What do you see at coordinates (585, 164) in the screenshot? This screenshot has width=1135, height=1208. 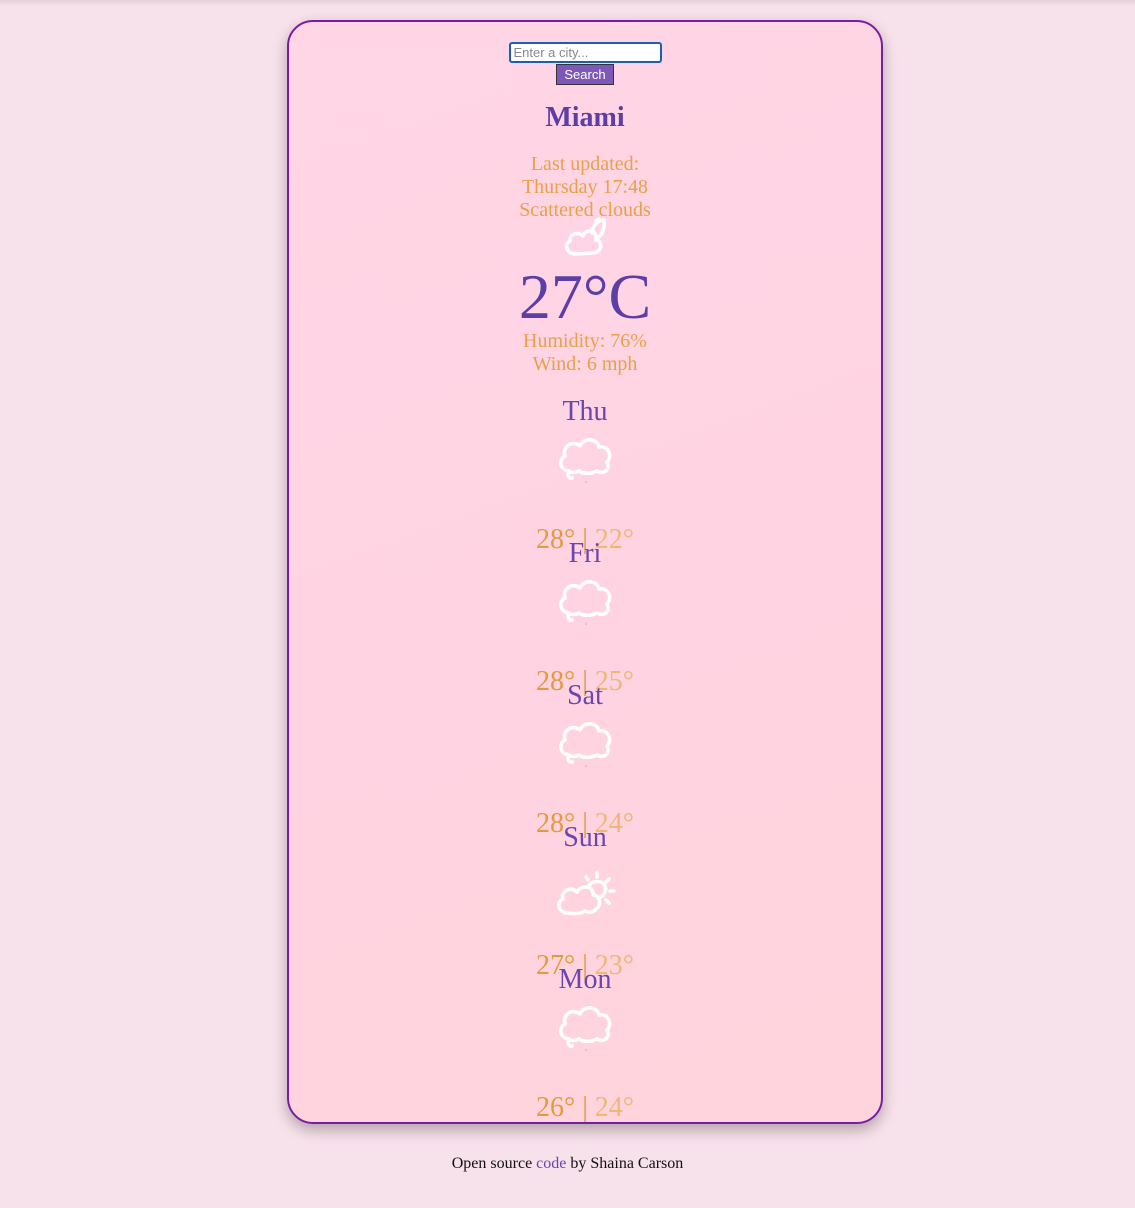 I see `last-updated-label: Last updated:` at bounding box center [585, 164].